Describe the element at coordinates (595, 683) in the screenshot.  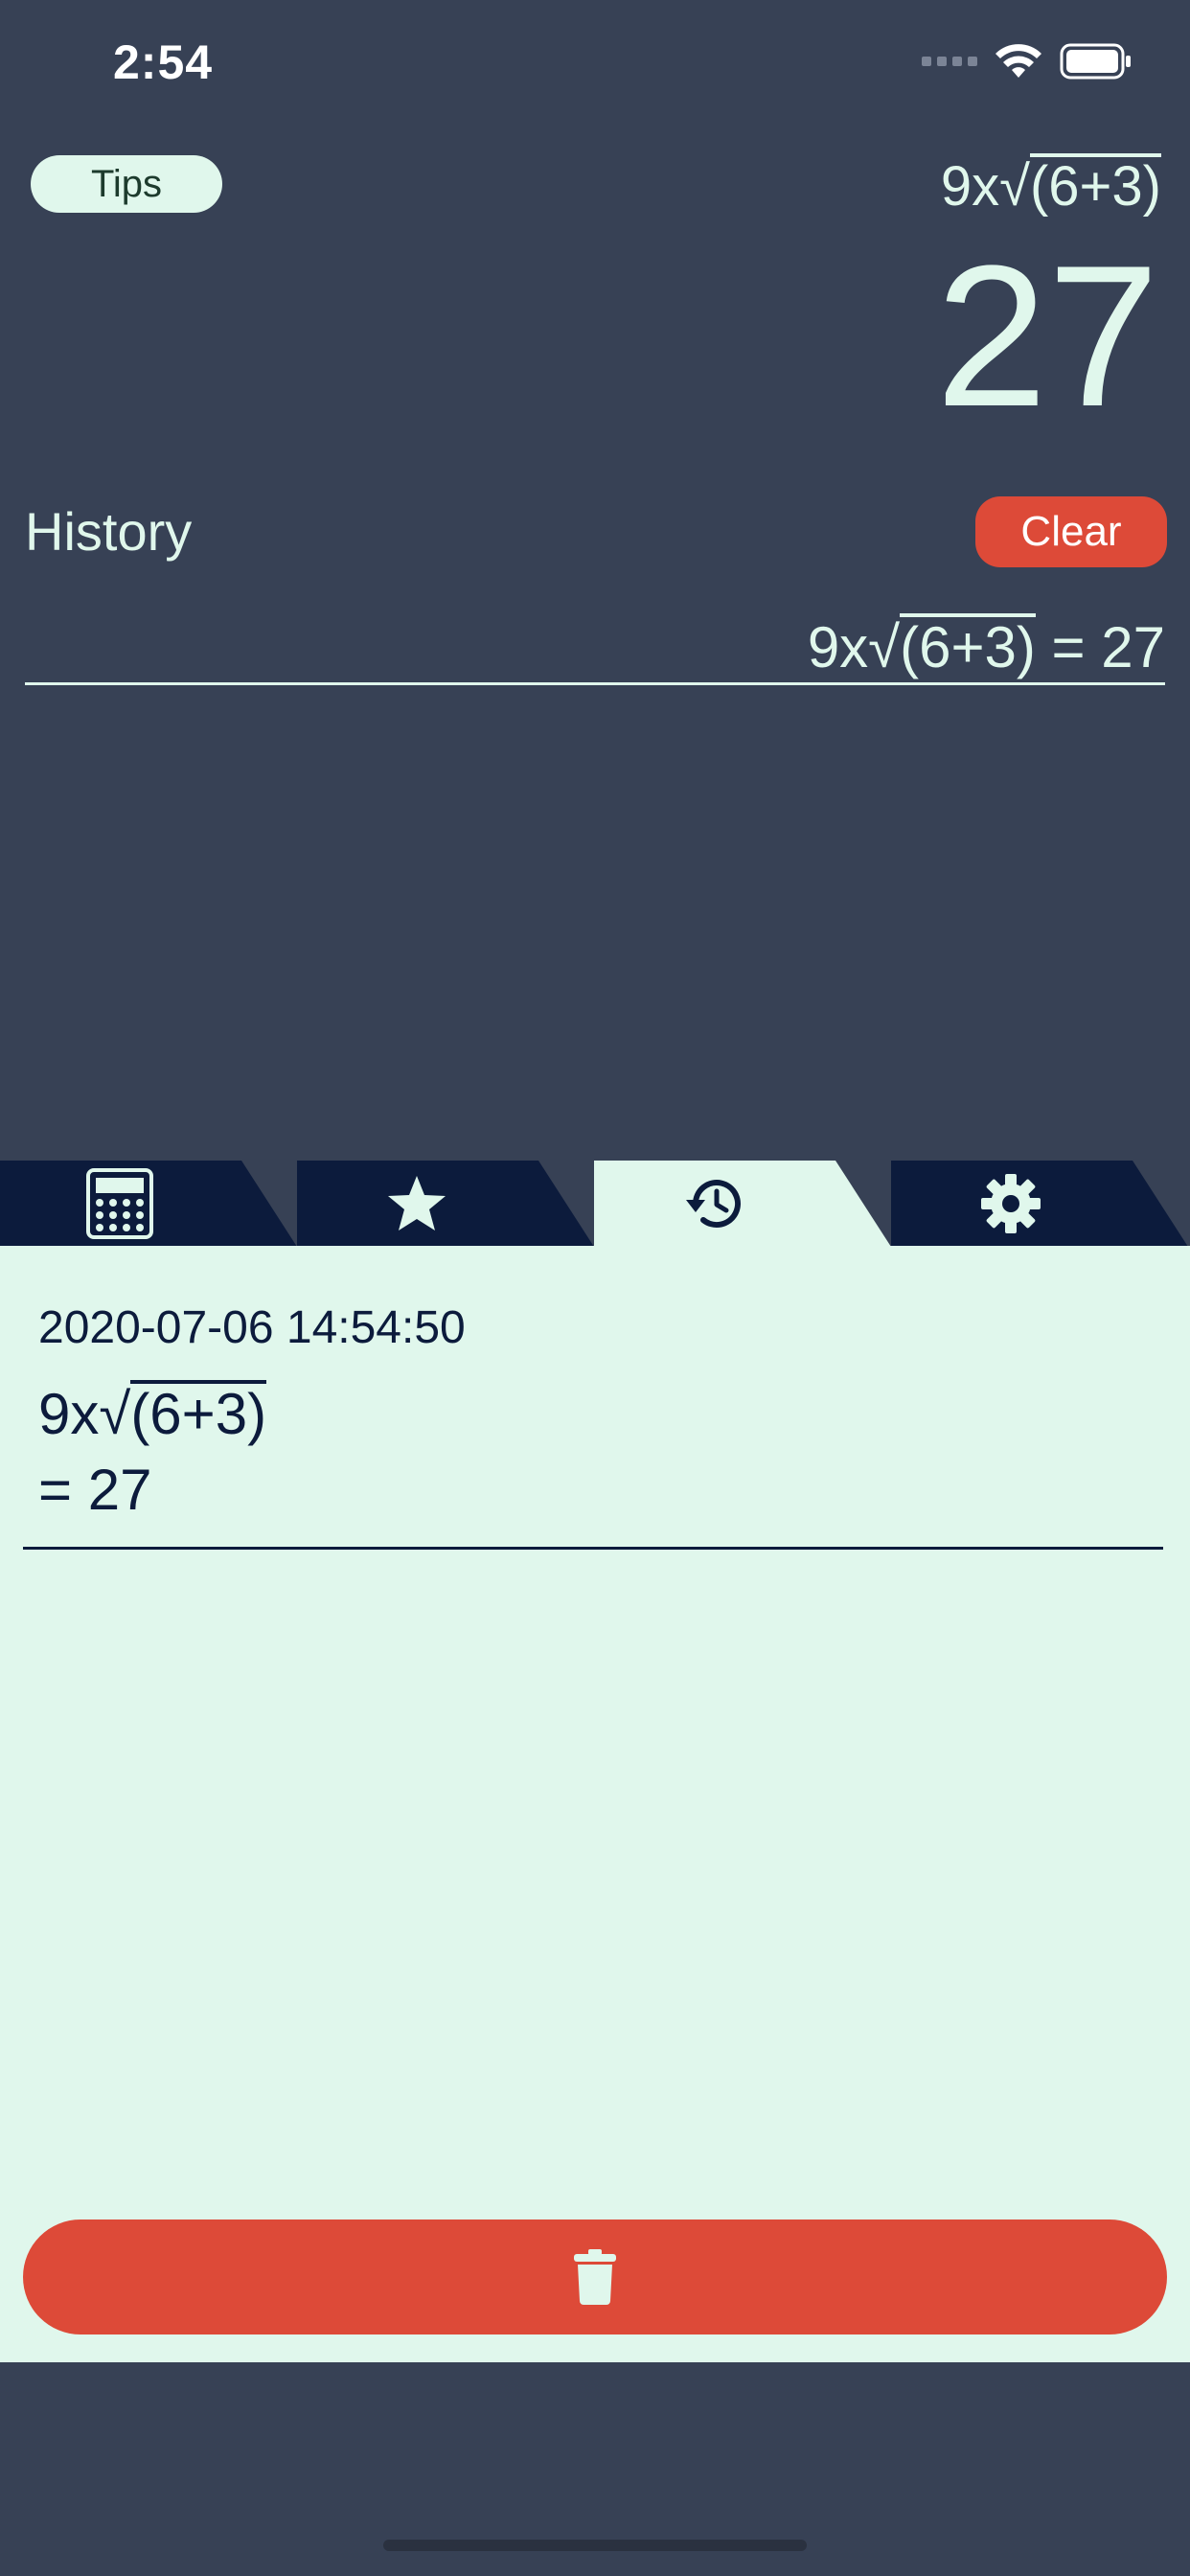
I see `history-divider` at that location.